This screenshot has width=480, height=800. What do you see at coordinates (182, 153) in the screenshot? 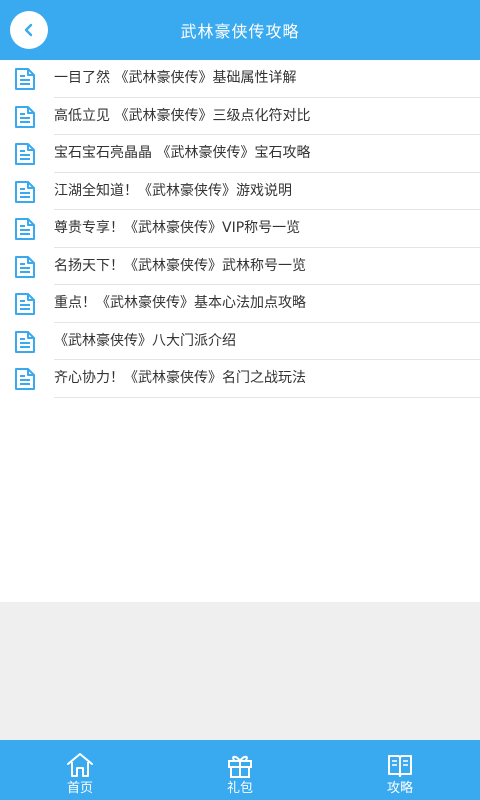
I see `list-item-title: 宝石宝石亮晶晶 《武林豪侠传》宝石攻略` at bounding box center [182, 153].